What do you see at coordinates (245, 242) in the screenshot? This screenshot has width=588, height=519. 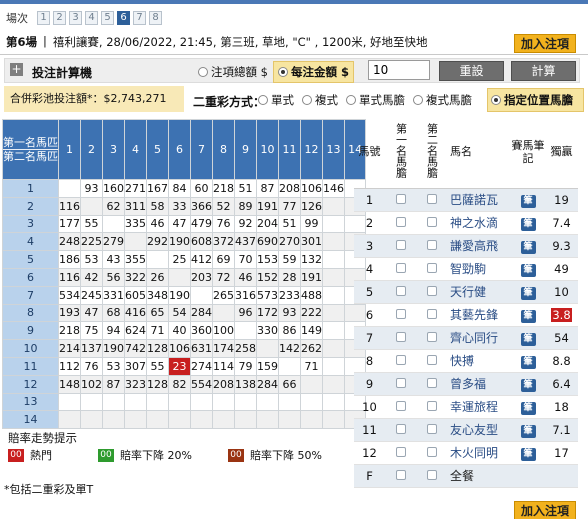 I see `odds-cell: 437` at bounding box center [245, 242].